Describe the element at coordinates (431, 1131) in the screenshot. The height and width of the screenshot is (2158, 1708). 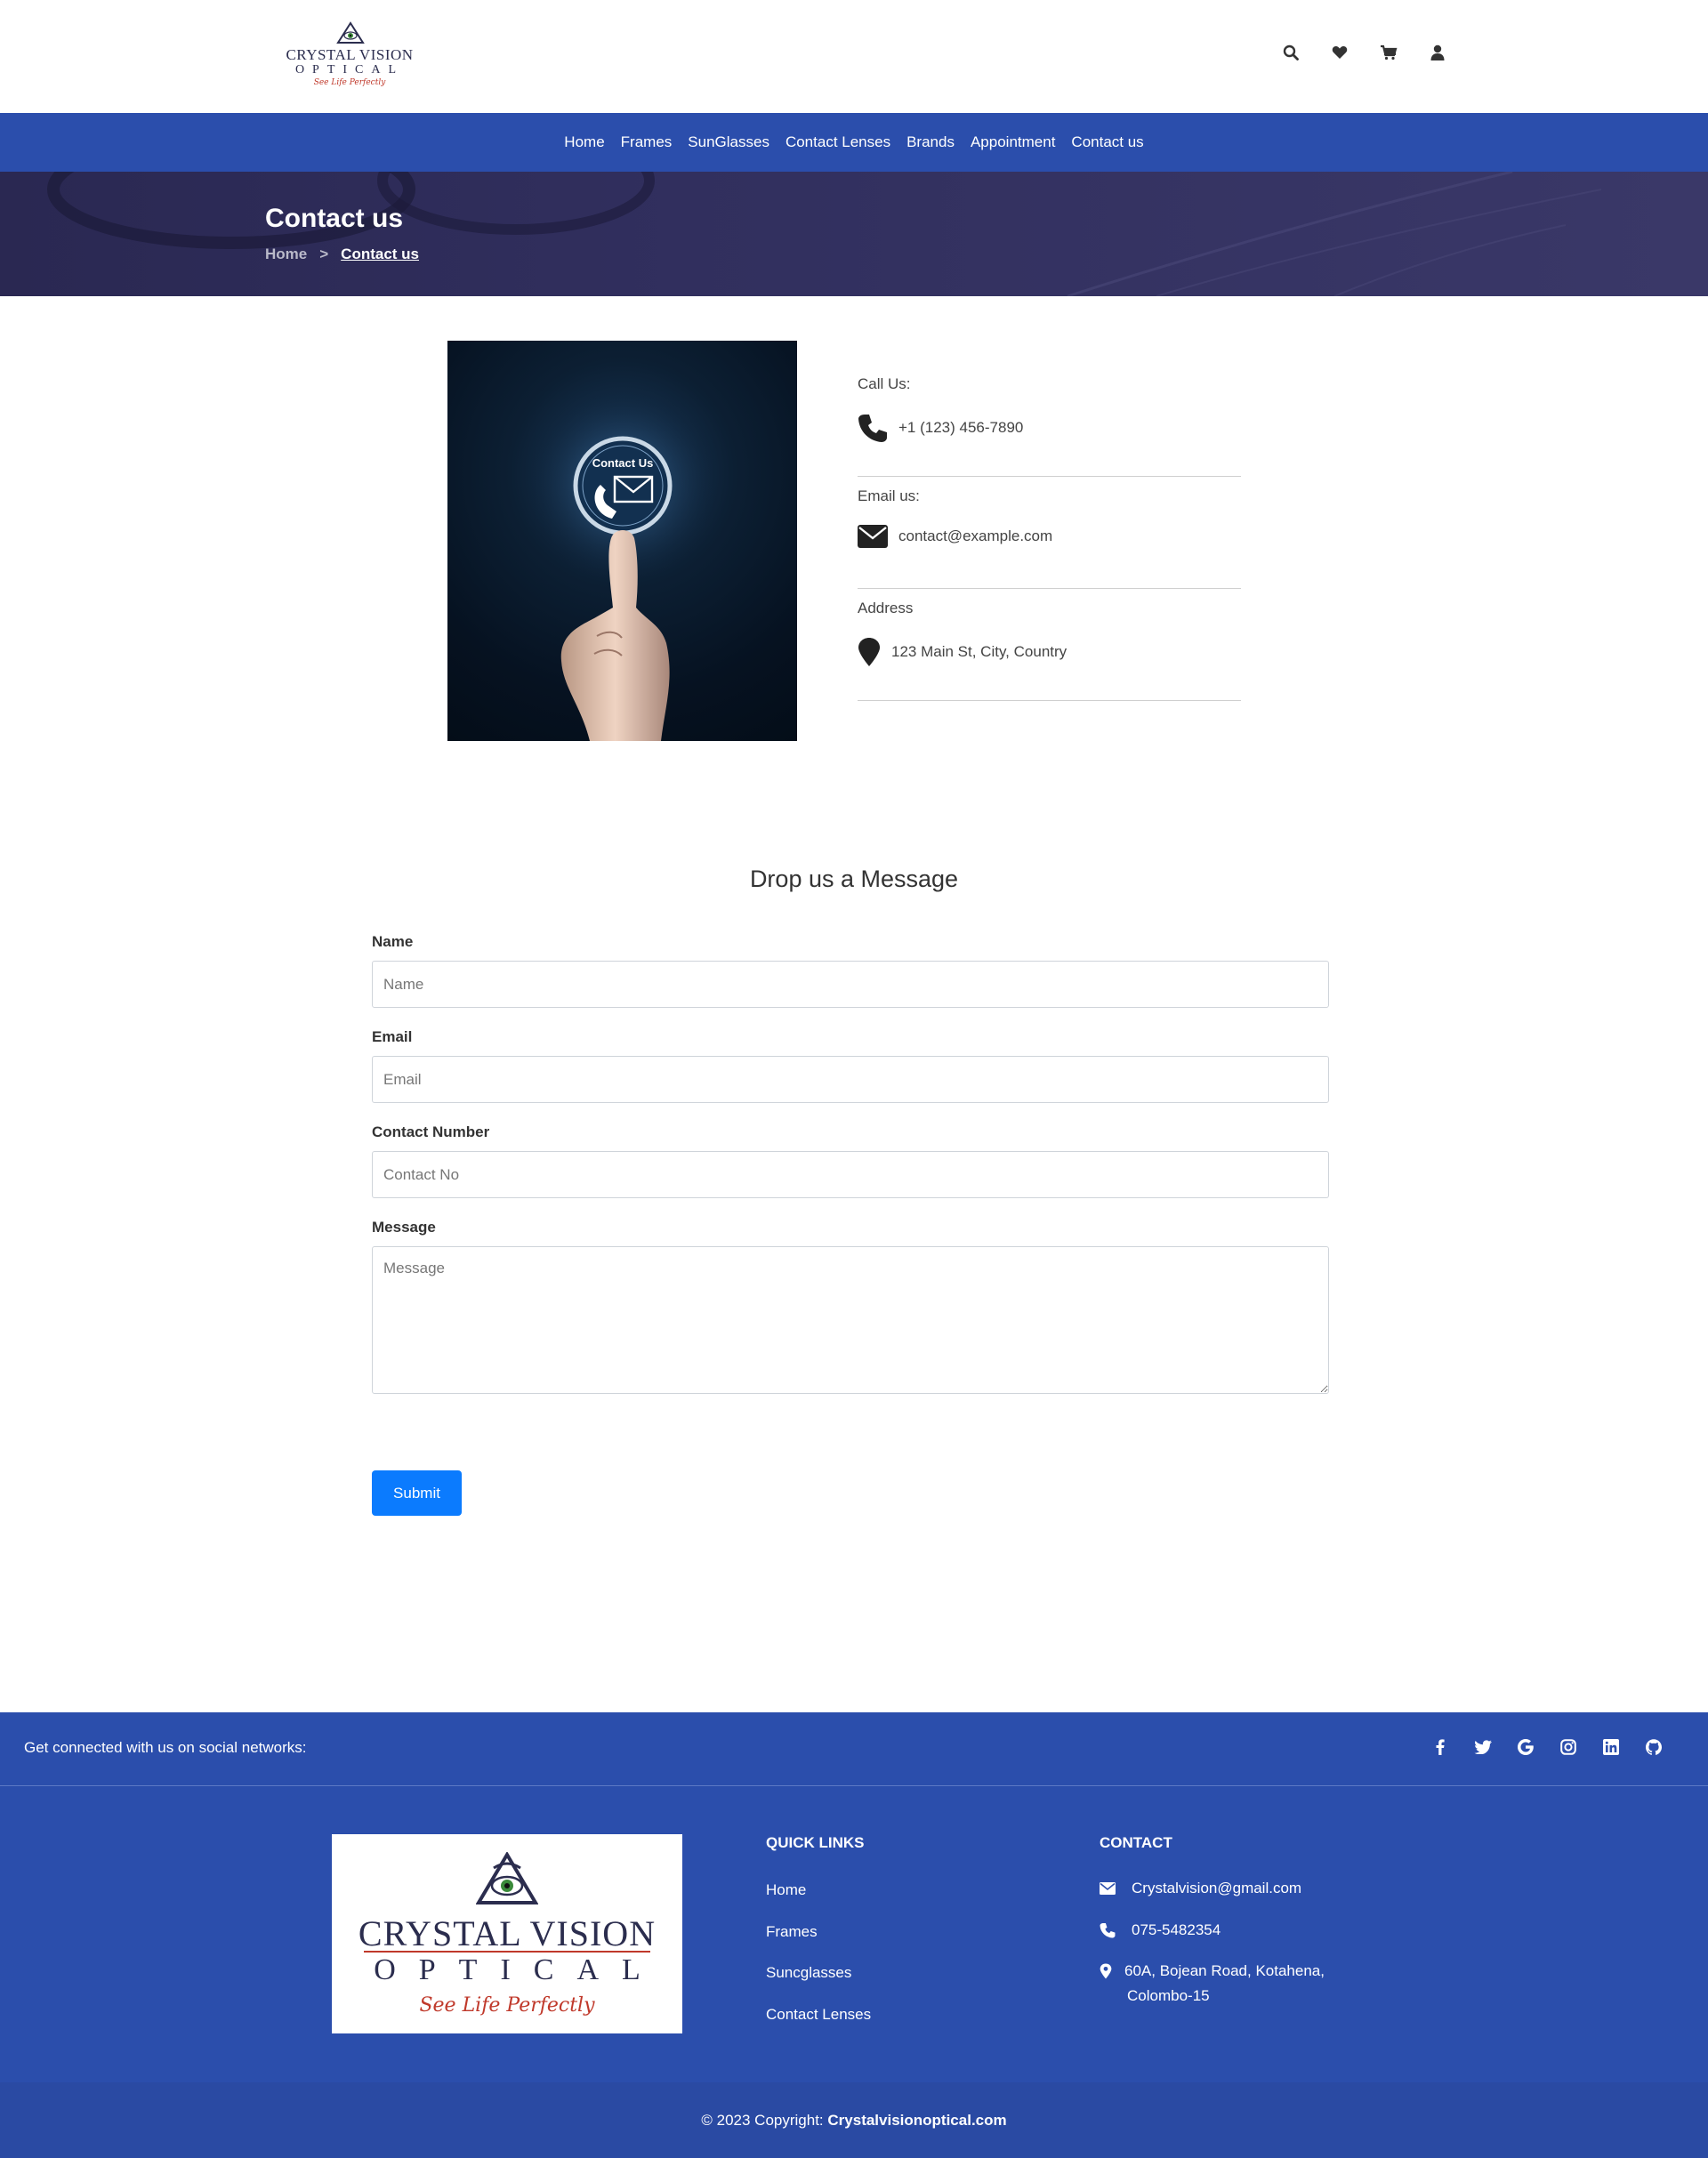
I see `contact-number-label: Contact Number` at that location.